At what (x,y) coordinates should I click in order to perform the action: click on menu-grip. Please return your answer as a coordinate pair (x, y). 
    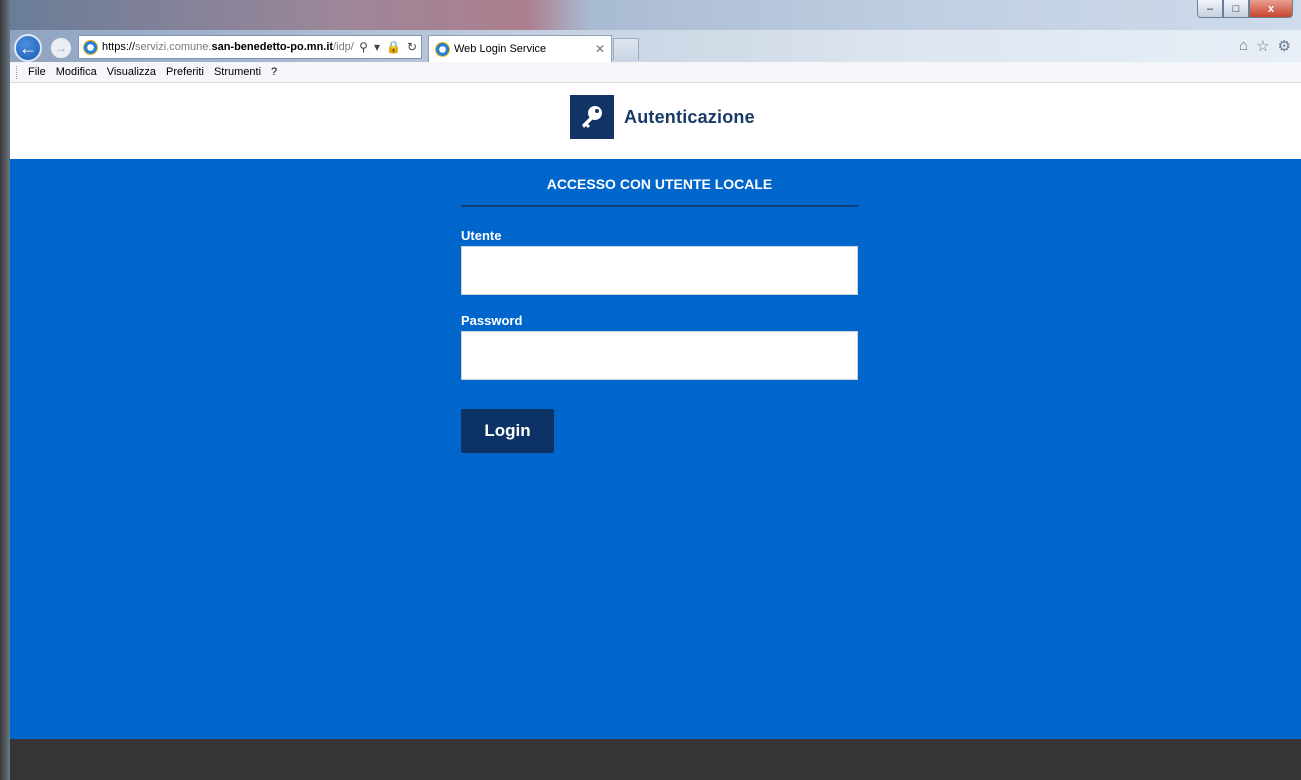
    Looking at the image, I should click on (17, 72).